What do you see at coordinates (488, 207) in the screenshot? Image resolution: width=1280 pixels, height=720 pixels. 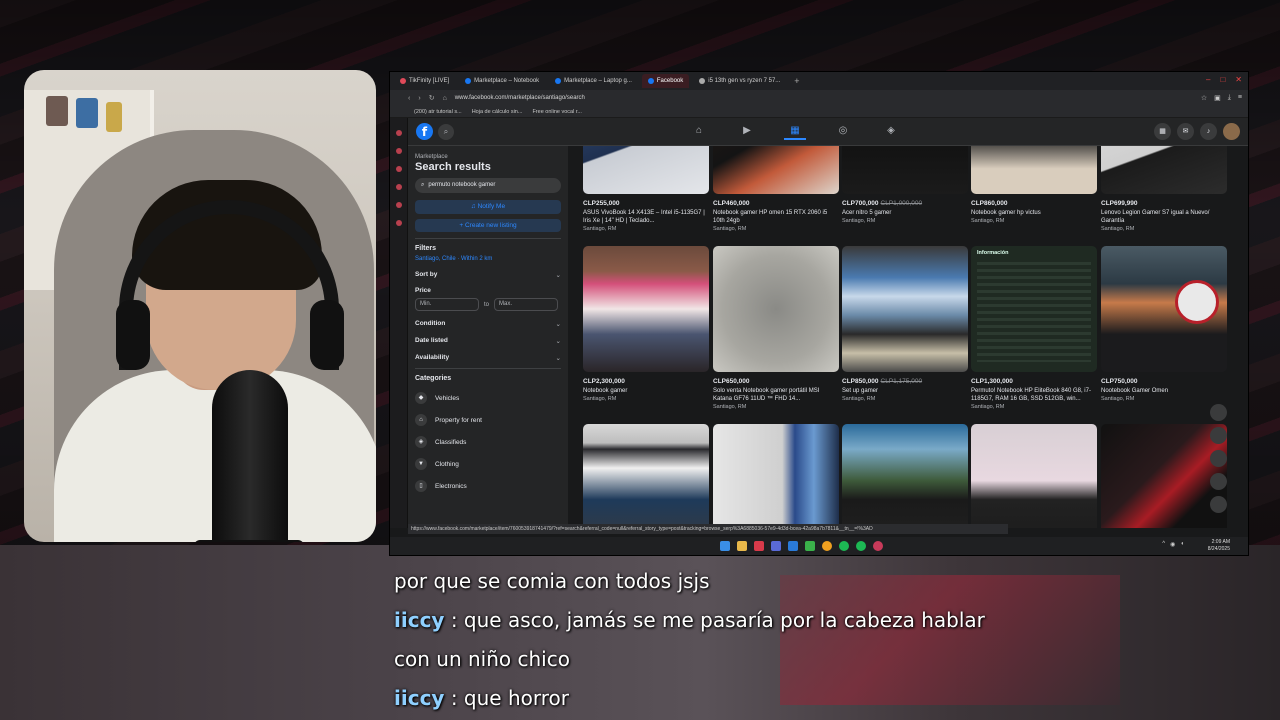 I see `notify-me-button: ♫ Notify Me` at bounding box center [488, 207].